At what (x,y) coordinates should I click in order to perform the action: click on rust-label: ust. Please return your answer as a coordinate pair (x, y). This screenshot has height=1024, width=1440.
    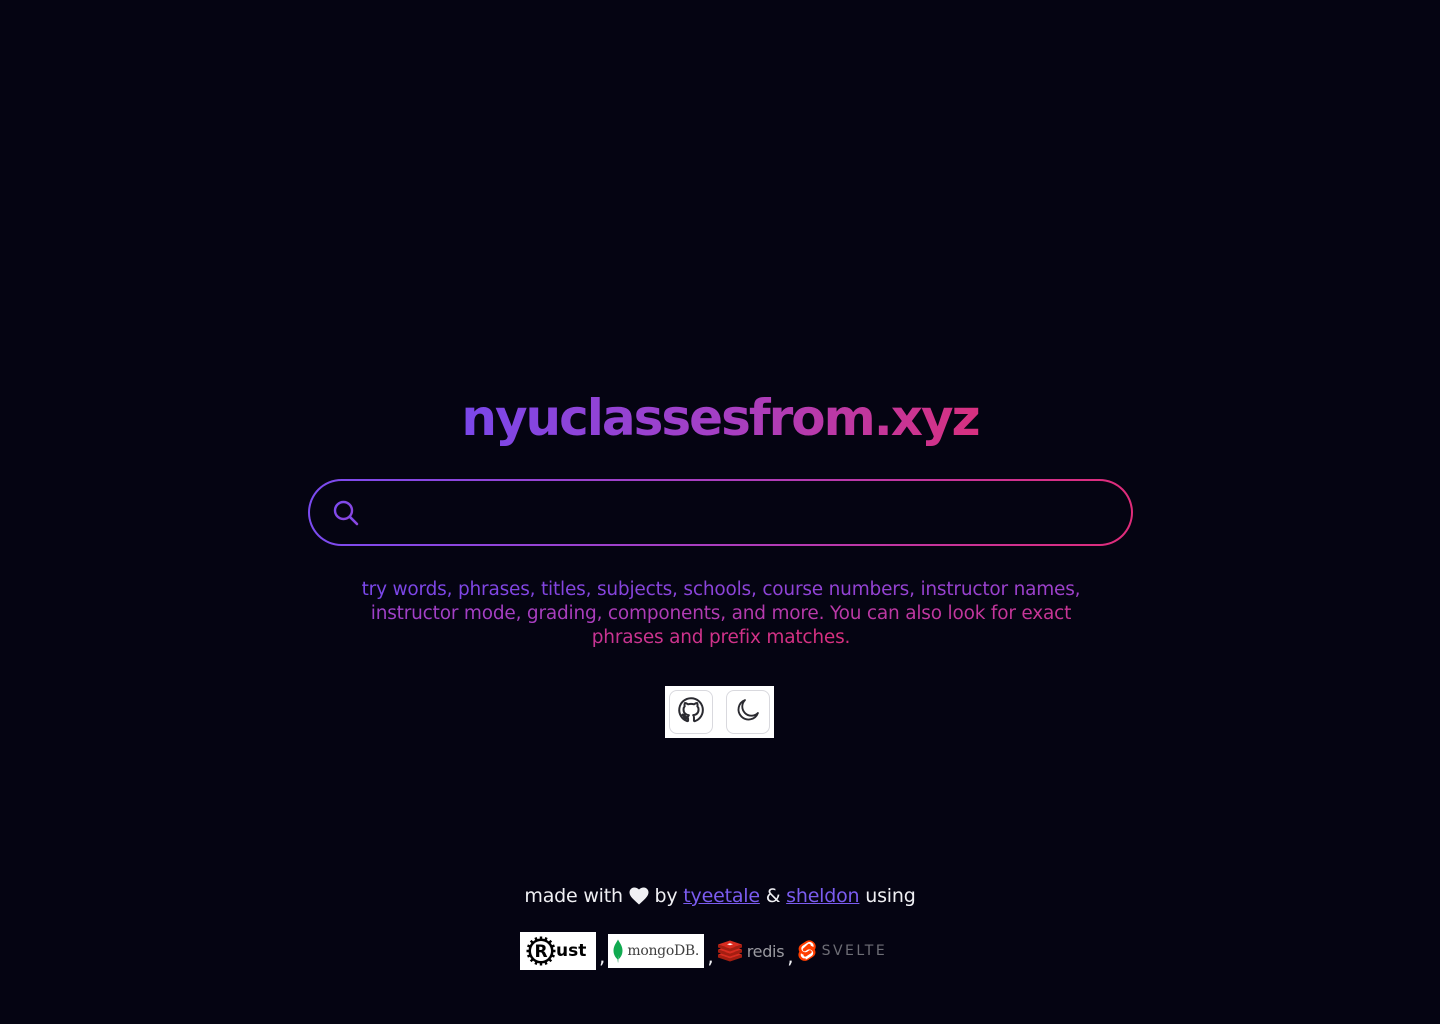
    Looking at the image, I should click on (571, 951).